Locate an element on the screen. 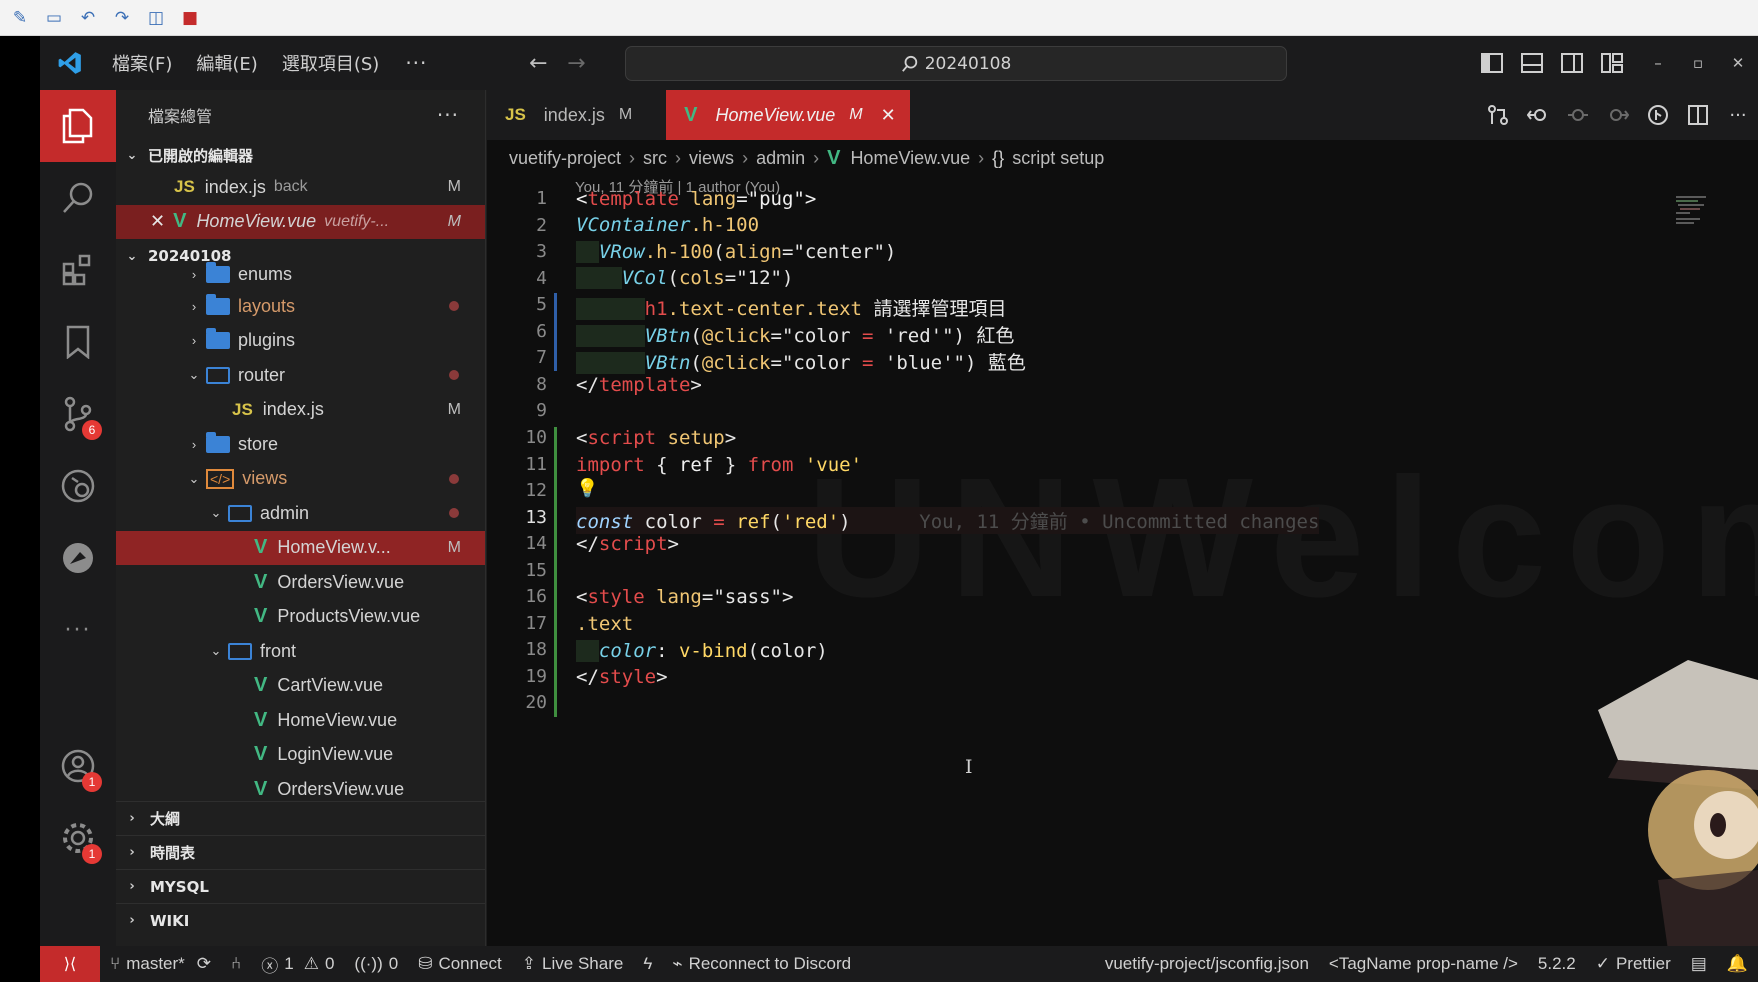  manage-gear-icon: 1 is located at coordinates (78, 838).